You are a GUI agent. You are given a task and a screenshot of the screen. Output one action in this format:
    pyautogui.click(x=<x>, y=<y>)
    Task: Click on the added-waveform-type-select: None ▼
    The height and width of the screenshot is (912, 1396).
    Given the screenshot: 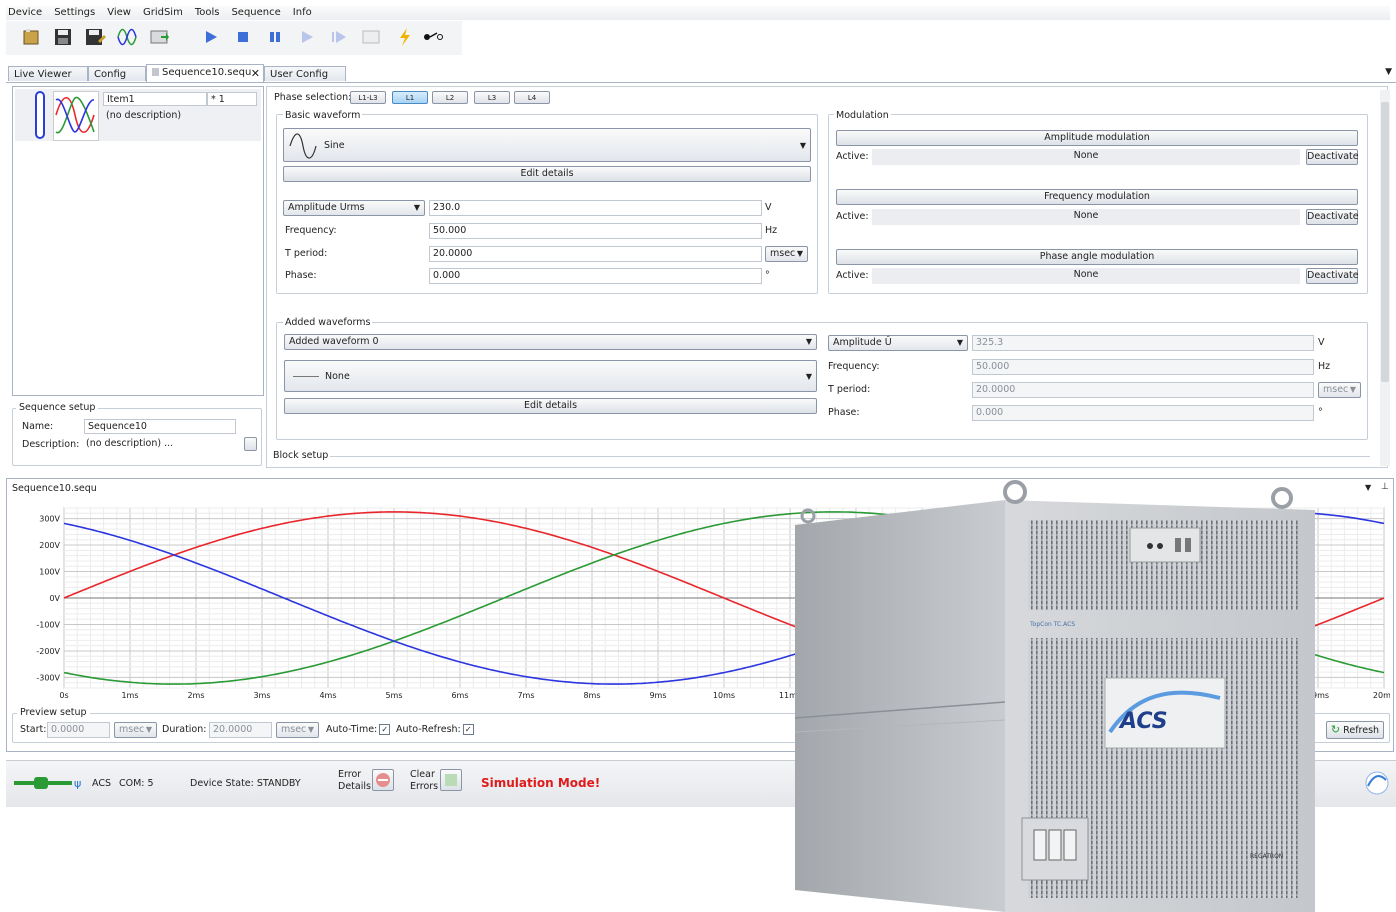 What is the action you would take?
    pyautogui.click(x=550, y=376)
    